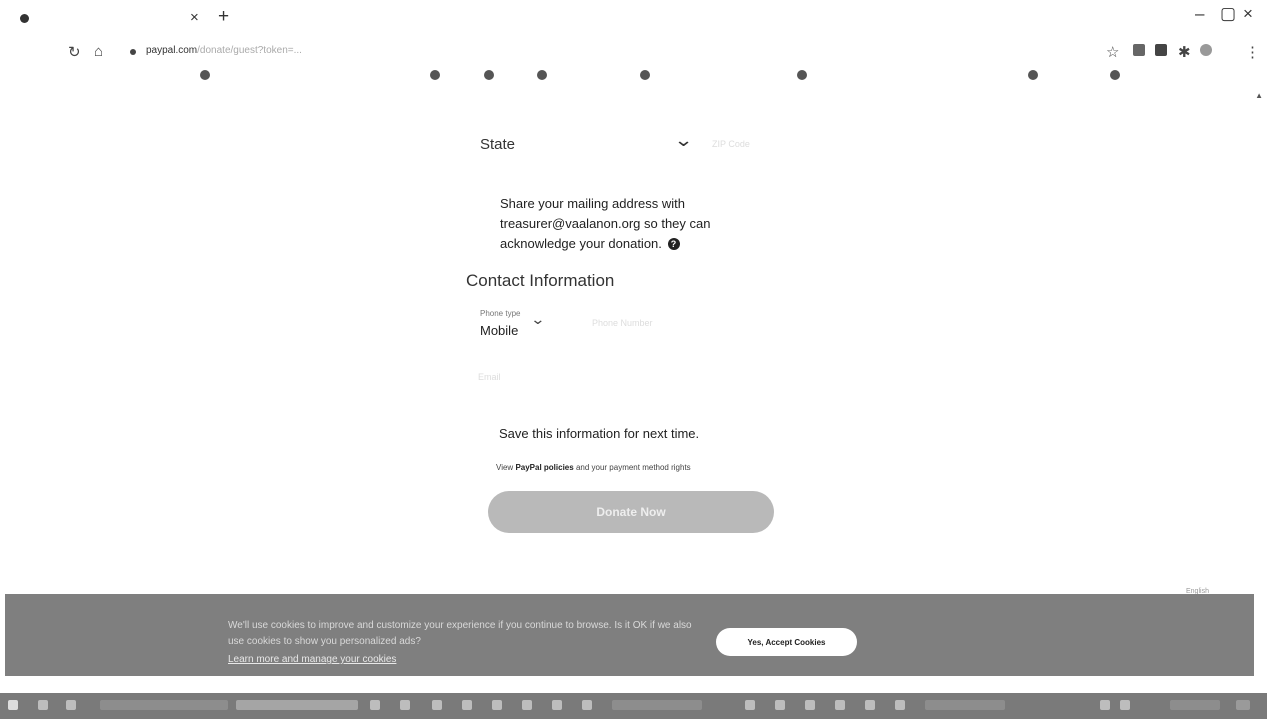 This screenshot has height=719, width=1267. What do you see at coordinates (1259, 95) in the screenshot?
I see `scroll-up-arrow-icon: ▲` at bounding box center [1259, 95].